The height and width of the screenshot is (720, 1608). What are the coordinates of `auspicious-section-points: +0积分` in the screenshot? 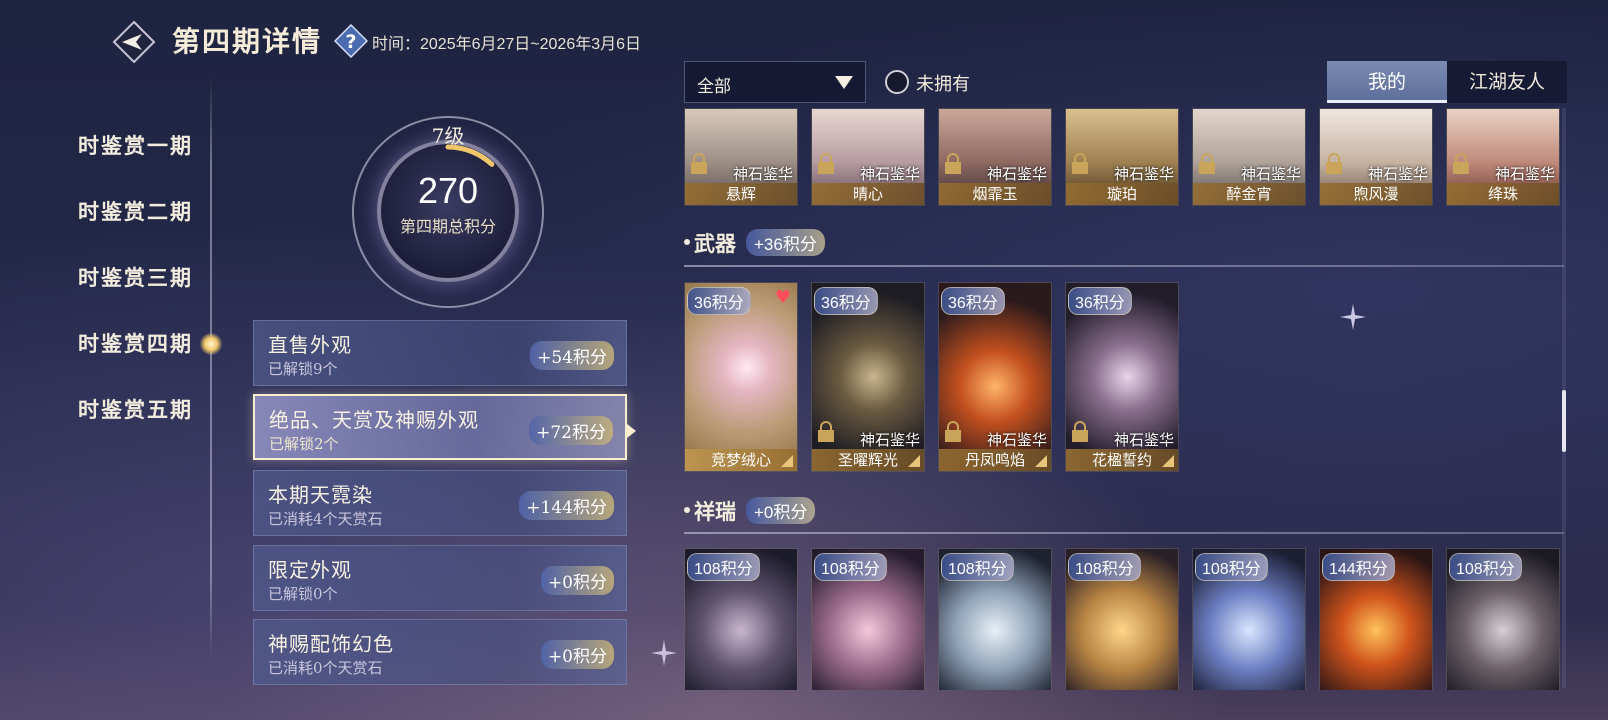 It's located at (781, 510).